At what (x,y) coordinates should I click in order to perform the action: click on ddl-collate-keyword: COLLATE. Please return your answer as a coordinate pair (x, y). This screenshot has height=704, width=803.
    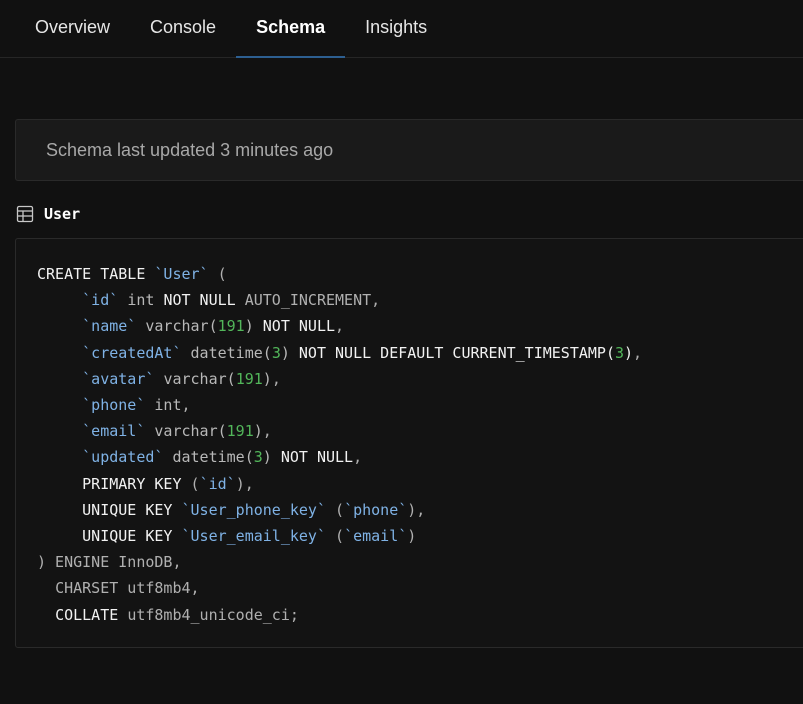
    Looking at the image, I should click on (87, 614).